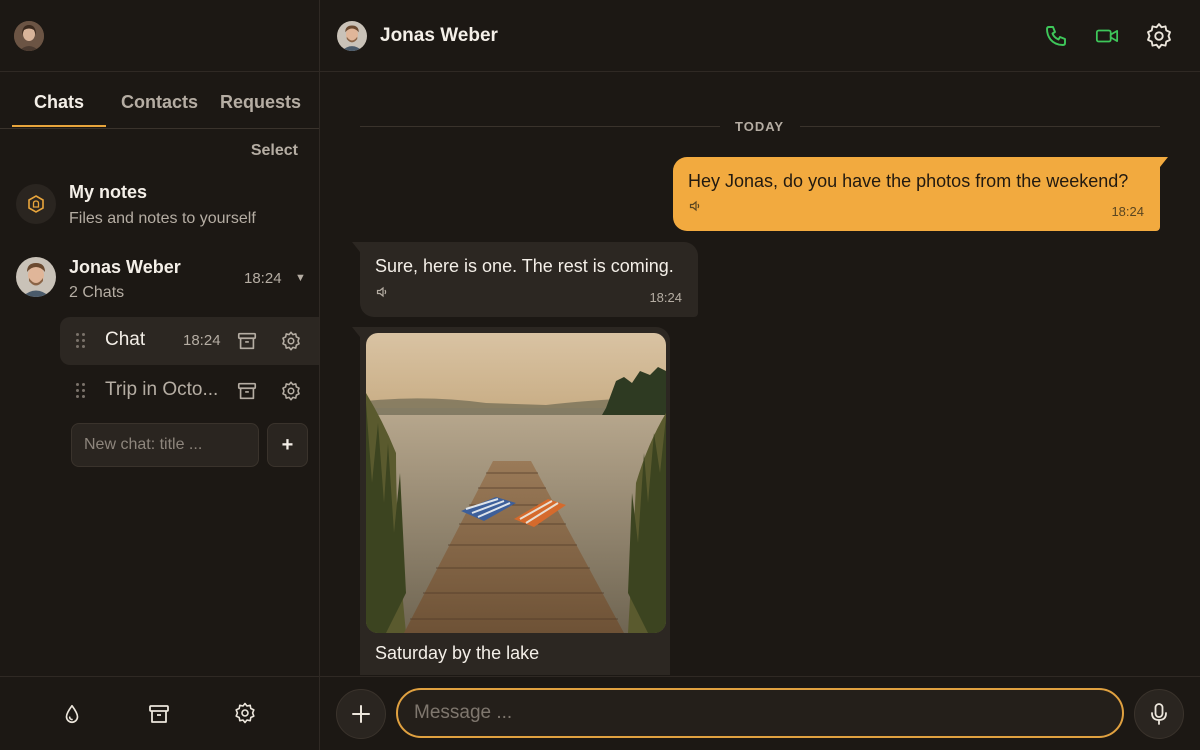 The height and width of the screenshot is (750, 1200). I want to click on contact-chat-count: 2 Chats, so click(97, 292).